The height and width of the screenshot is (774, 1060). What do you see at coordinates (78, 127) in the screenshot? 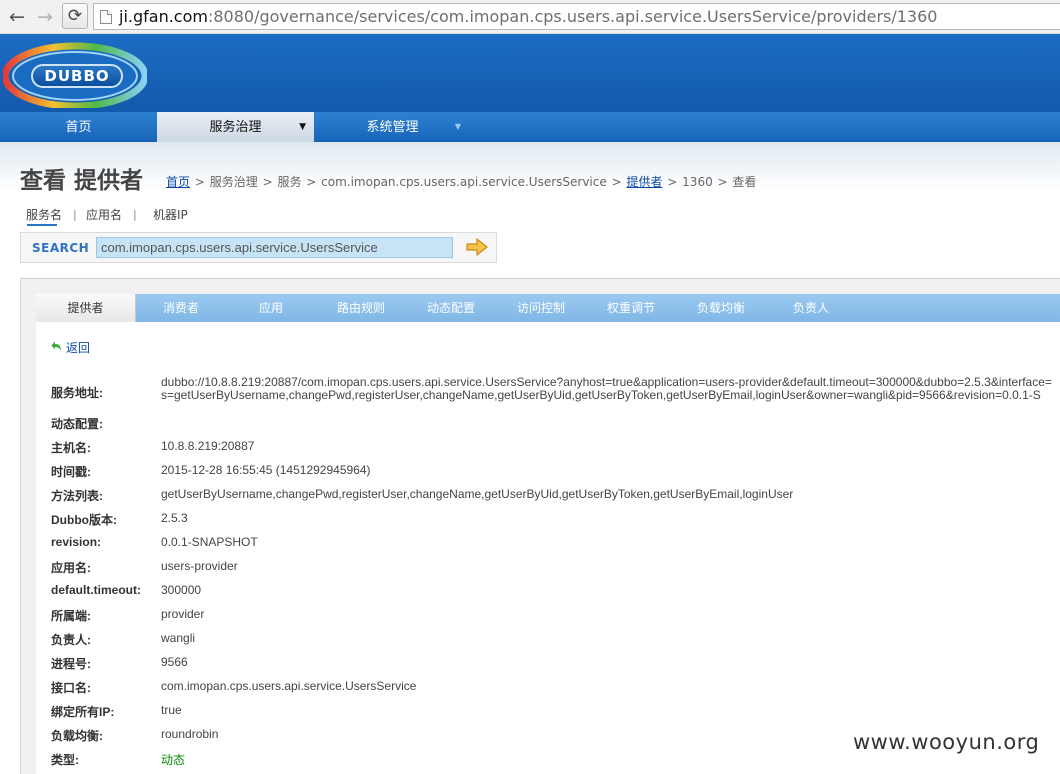
I see `menu-item-home: 首页` at bounding box center [78, 127].